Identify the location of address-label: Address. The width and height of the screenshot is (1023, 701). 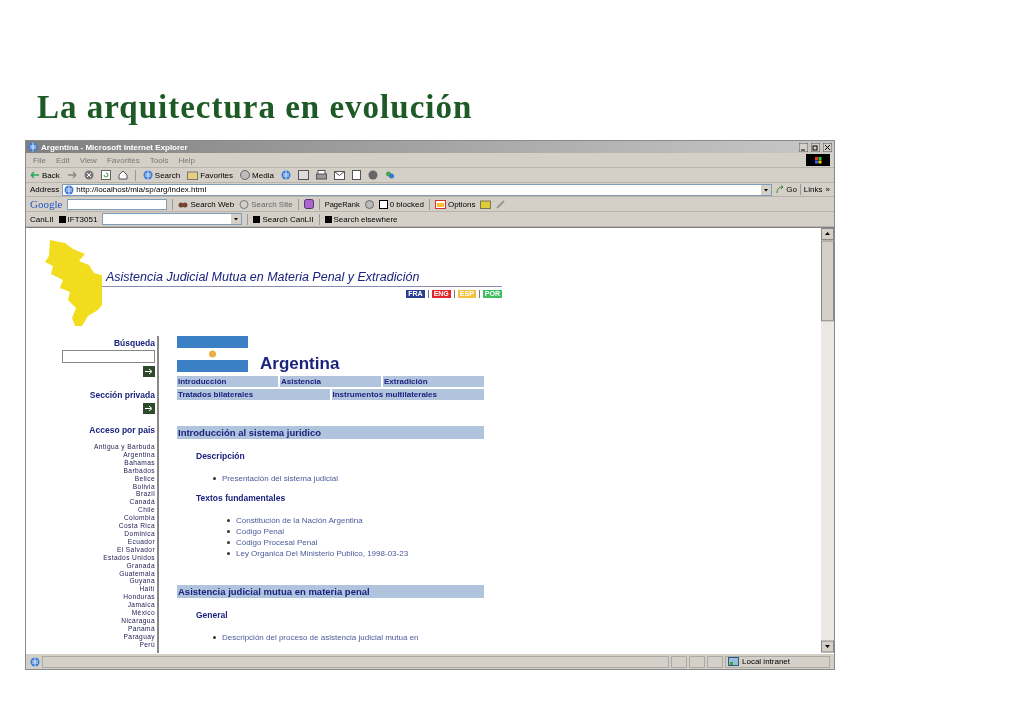
(45, 189).